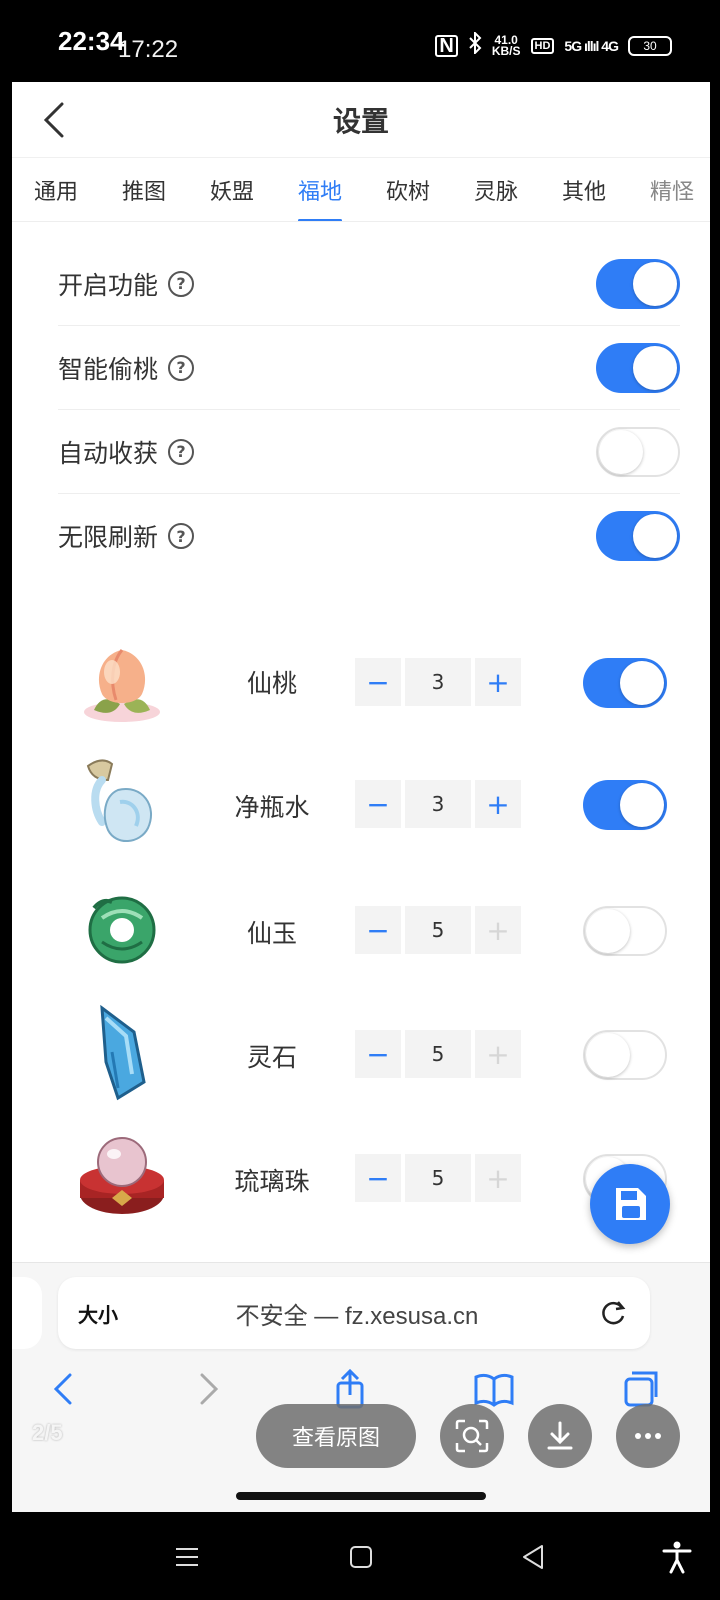  What do you see at coordinates (446, 45) in the screenshot?
I see `nfc-icon: N` at bounding box center [446, 45].